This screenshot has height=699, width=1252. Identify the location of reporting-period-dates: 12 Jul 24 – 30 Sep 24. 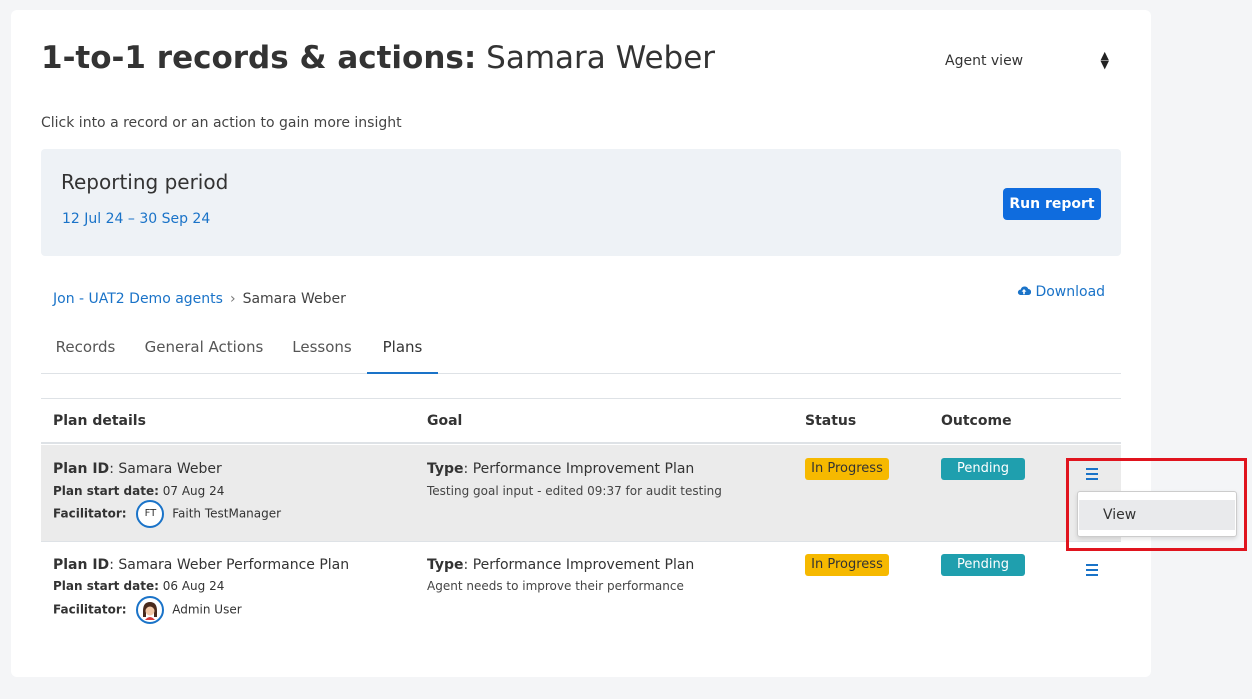
(136, 219).